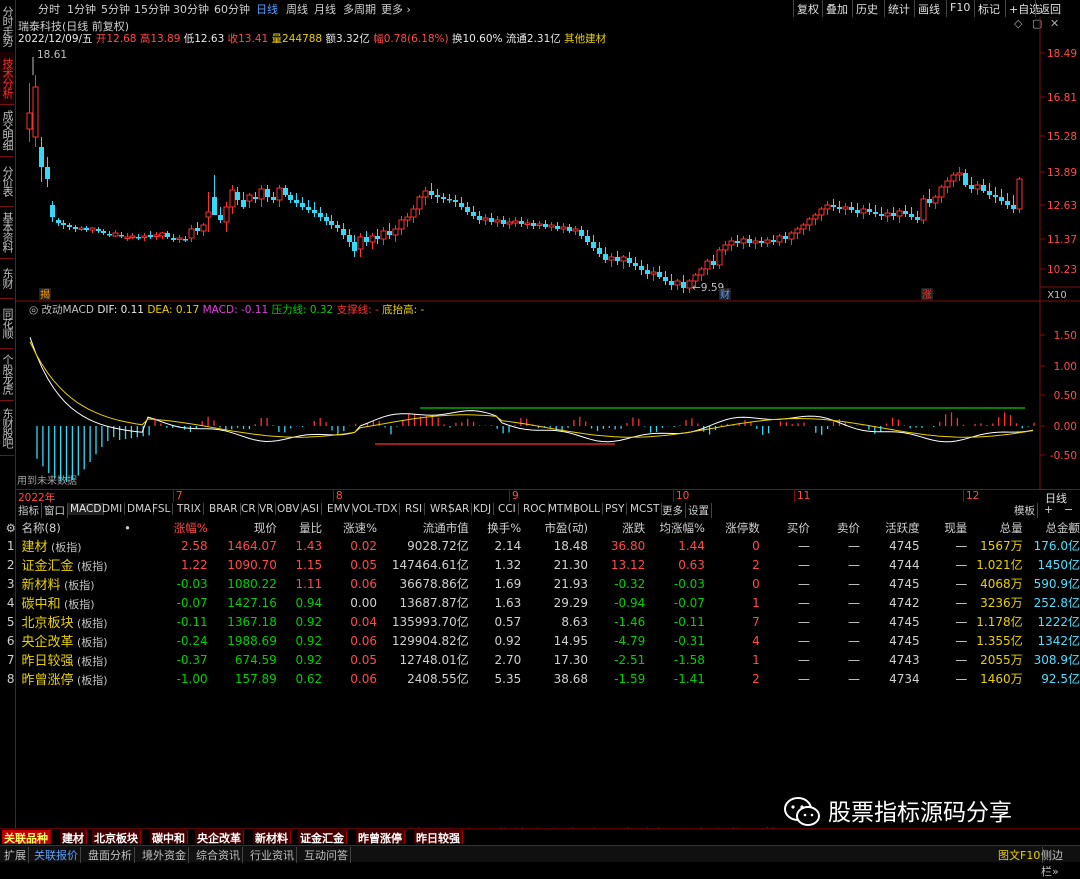 The height and width of the screenshot is (879, 1080). What do you see at coordinates (1049, 8) in the screenshot?
I see `toolbar-button-8: 返回` at bounding box center [1049, 8].